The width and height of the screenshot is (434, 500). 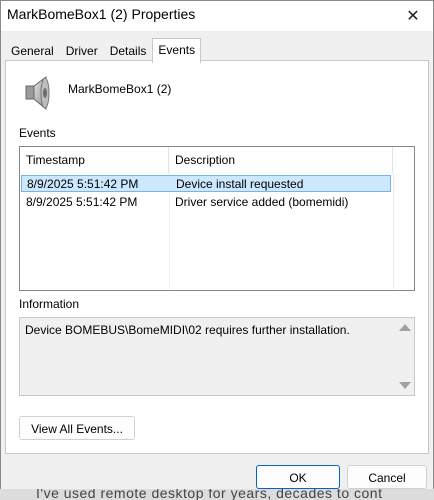 I want to click on title-bar: MarkBomeBox1 (2) Properties ✕, so click(x=217, y=16).